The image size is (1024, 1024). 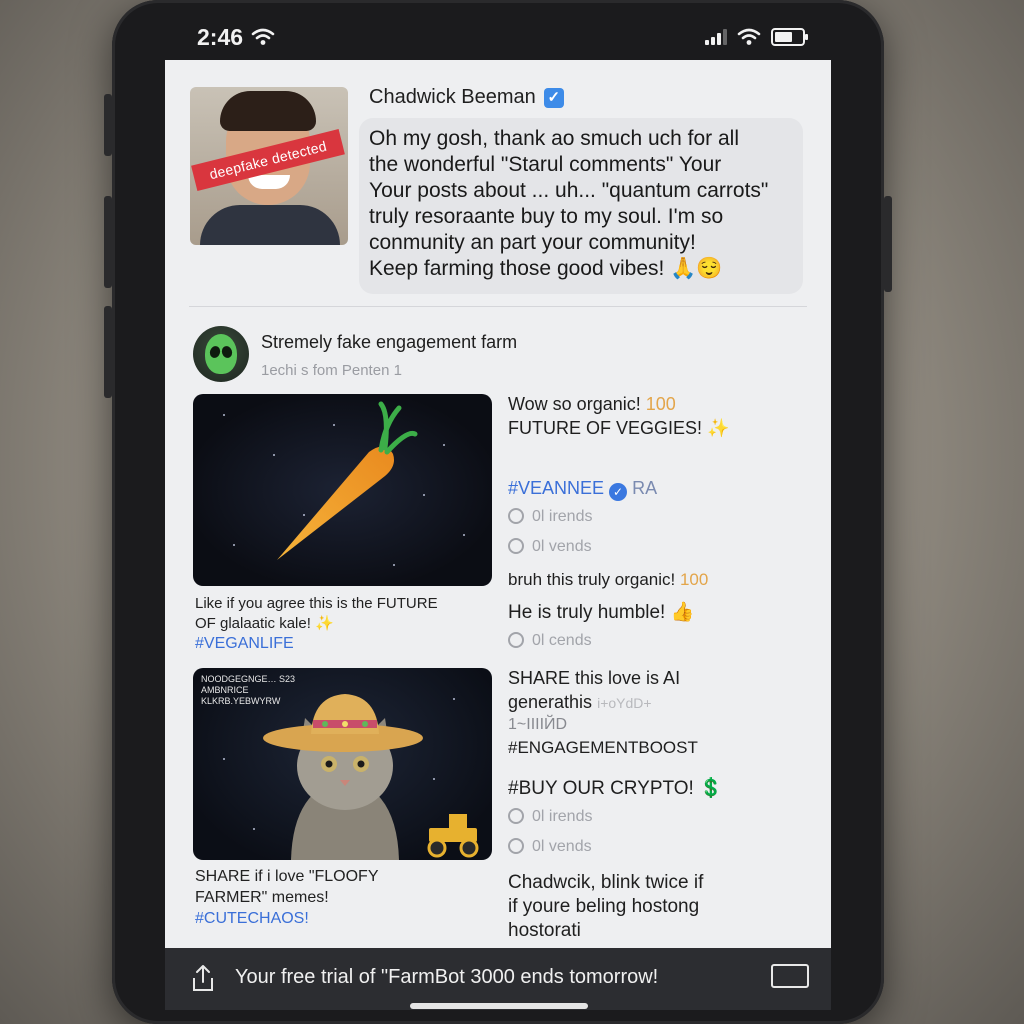 What do you see at coordinates (556, 488) in the screenshot?
I see `hashtag-link: #VEANNEE` at bounding box center [556, 488].